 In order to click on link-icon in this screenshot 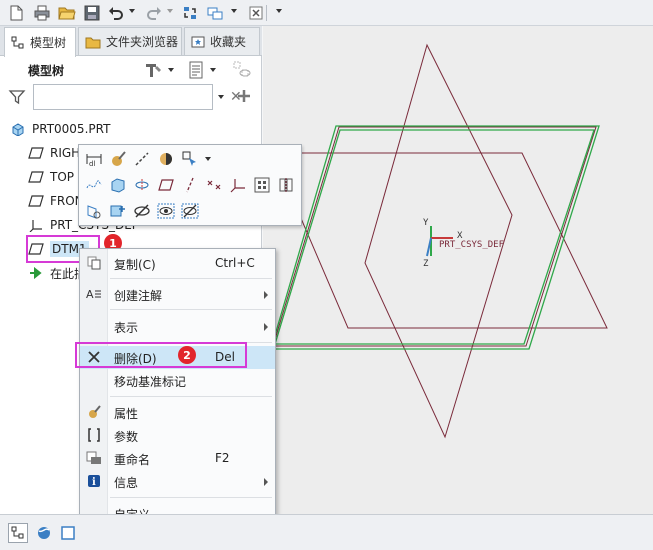, I will do `click(142, 159)`.